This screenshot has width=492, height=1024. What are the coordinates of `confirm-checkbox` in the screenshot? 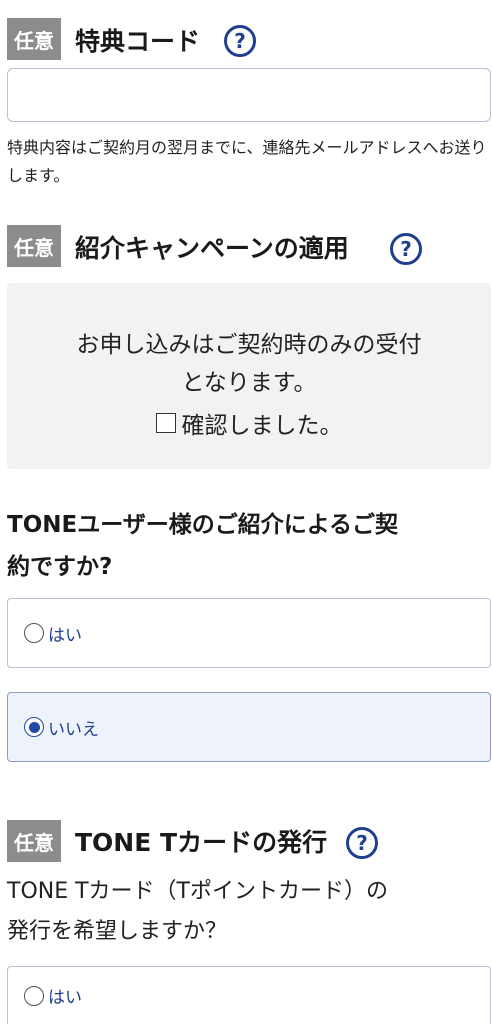 It's located at (165, 423).